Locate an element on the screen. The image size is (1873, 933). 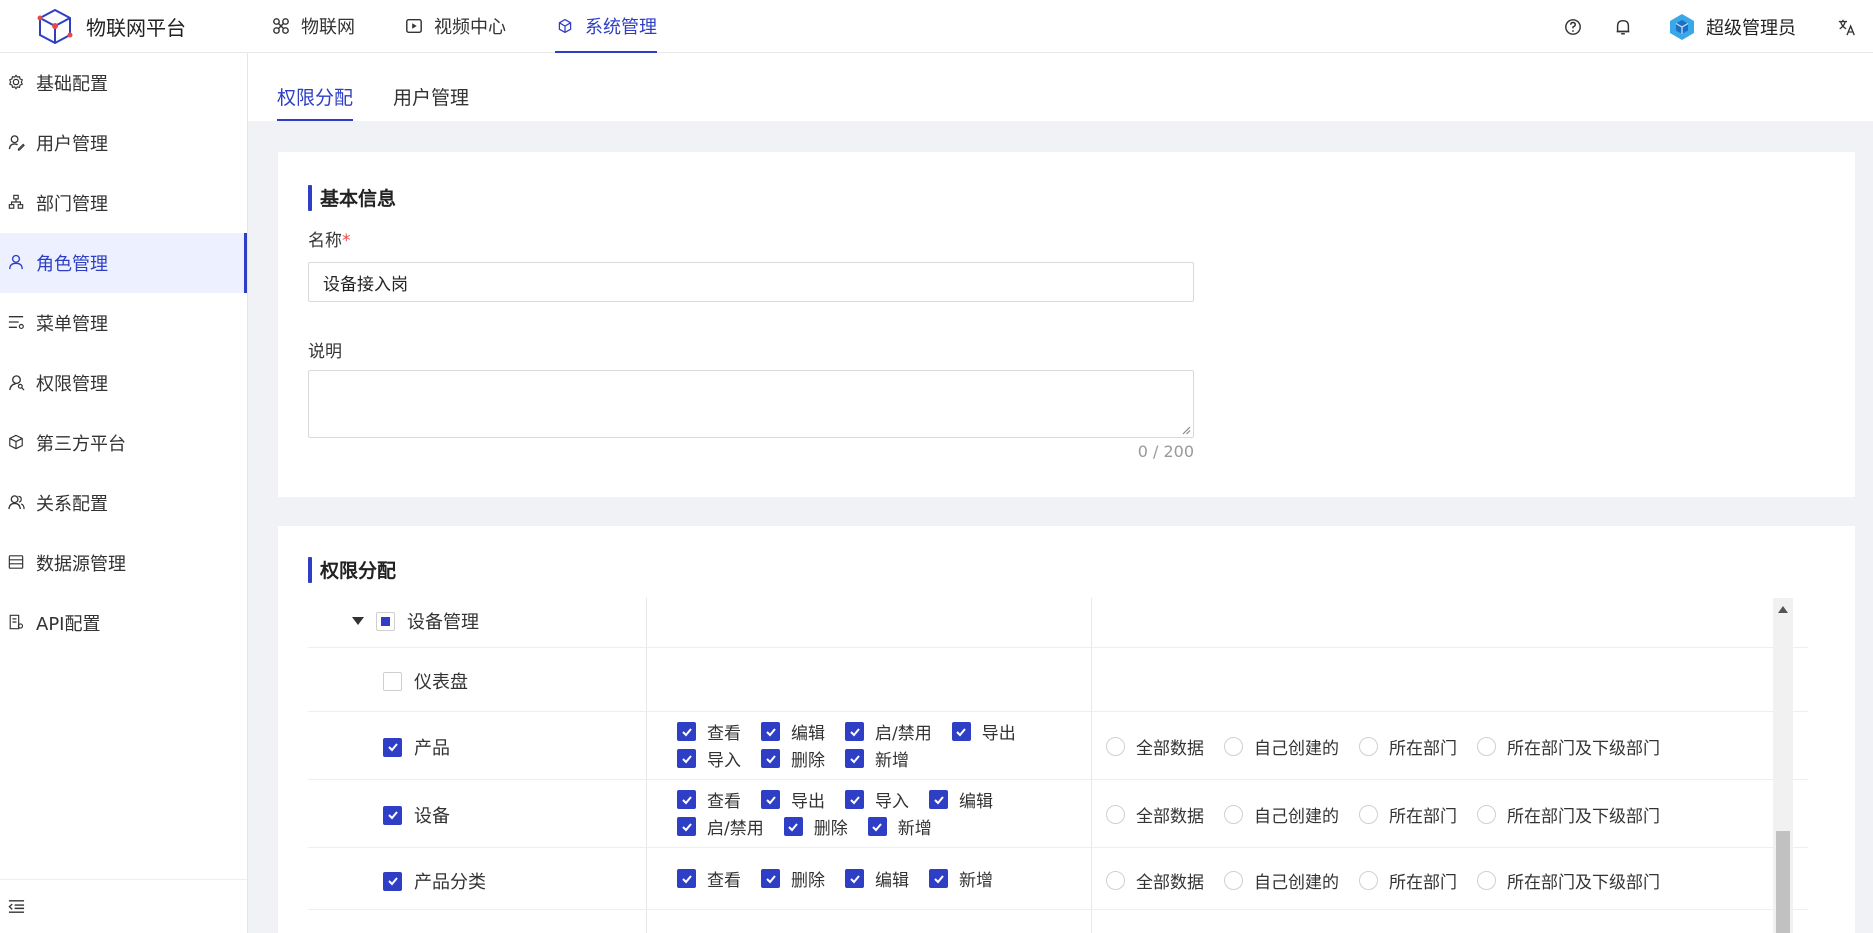
nav-system-management: 系统管理 is located at coordinates (606, 26).